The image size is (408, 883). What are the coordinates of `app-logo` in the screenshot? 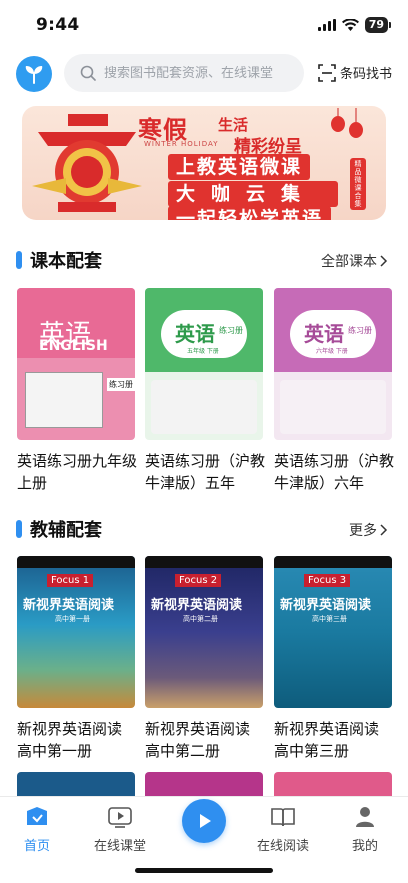 It's located at (34, 74).